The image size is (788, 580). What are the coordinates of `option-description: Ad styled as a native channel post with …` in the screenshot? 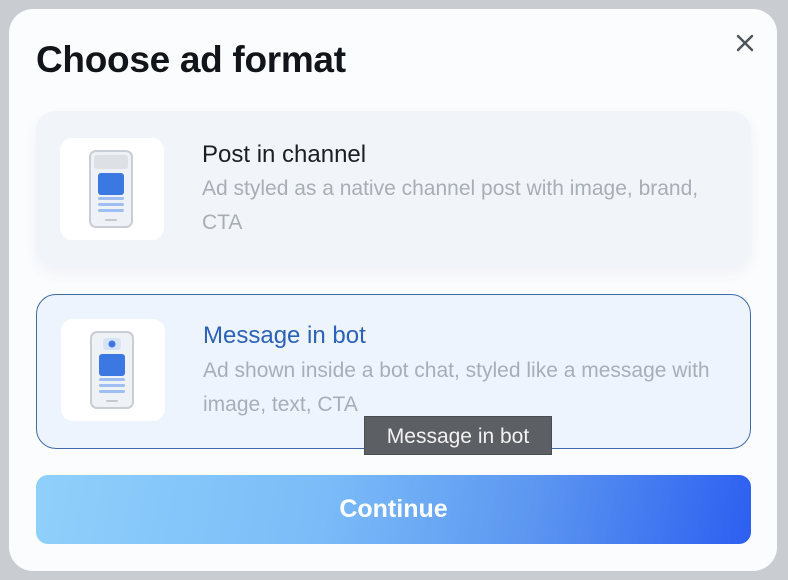 It's located at (450, 205).